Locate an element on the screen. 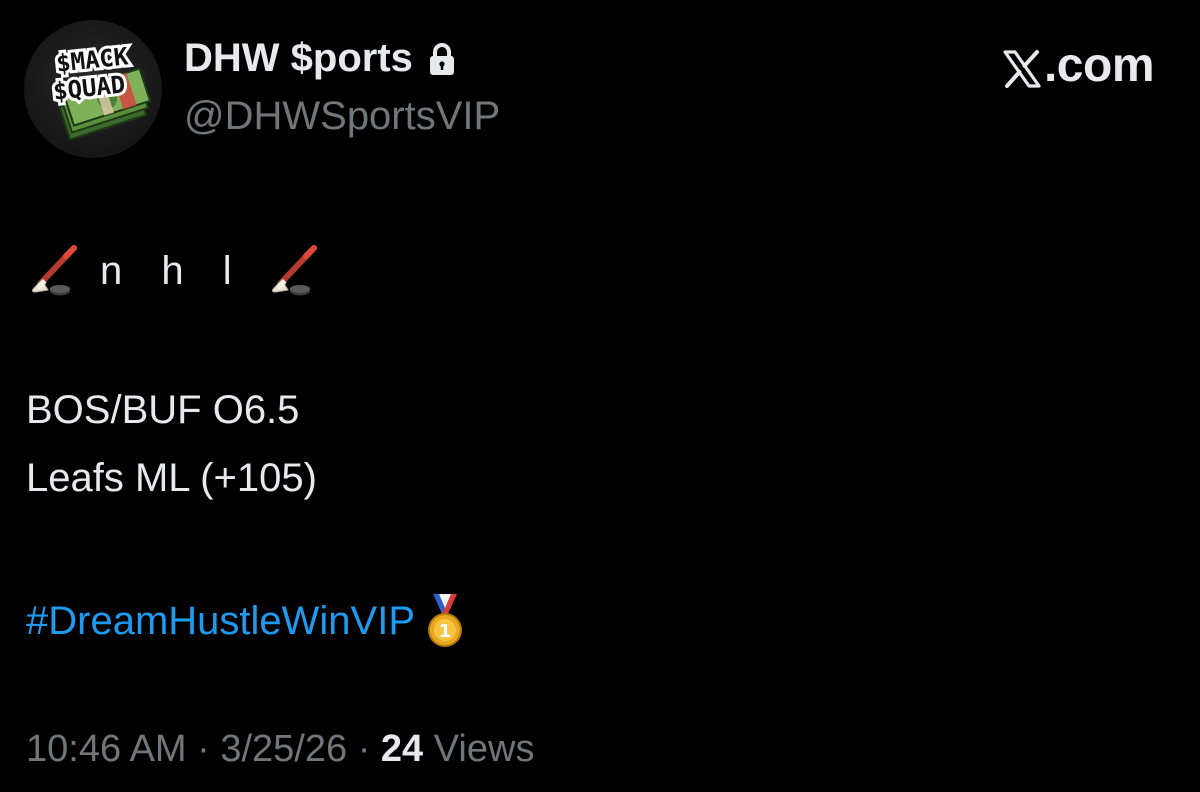 This screenshot has height=792, width=1200. smack-squad-logo: $MACK $QUAD is located at coordinates (100, 90).